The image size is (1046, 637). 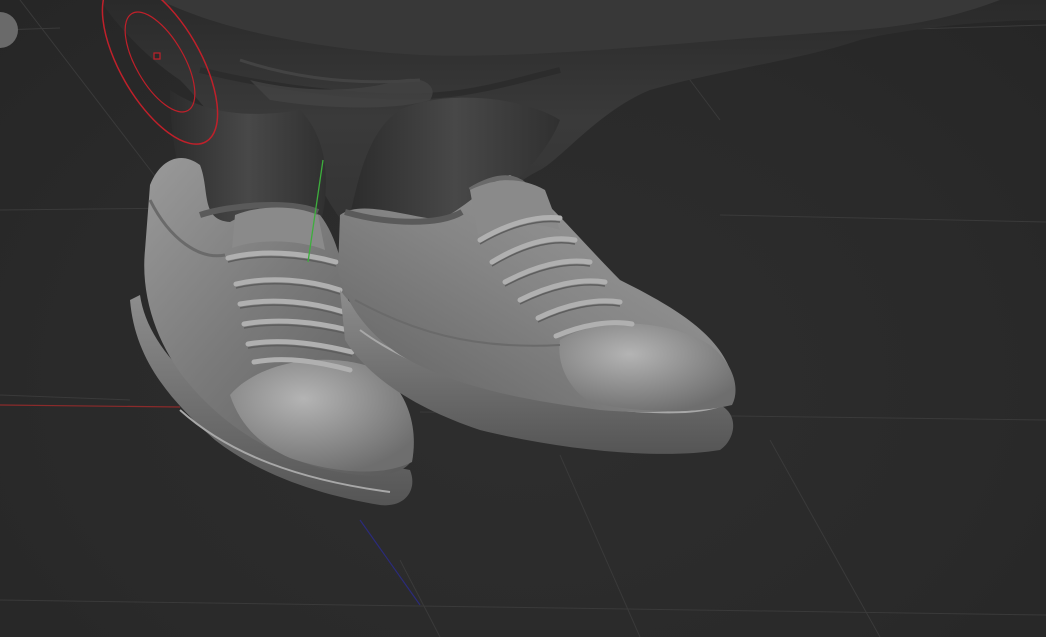 What do you see at coordinates (157, 56) in the screenshot?
I see `gizmo-pivot-handle` at bounding box center [157, 56].